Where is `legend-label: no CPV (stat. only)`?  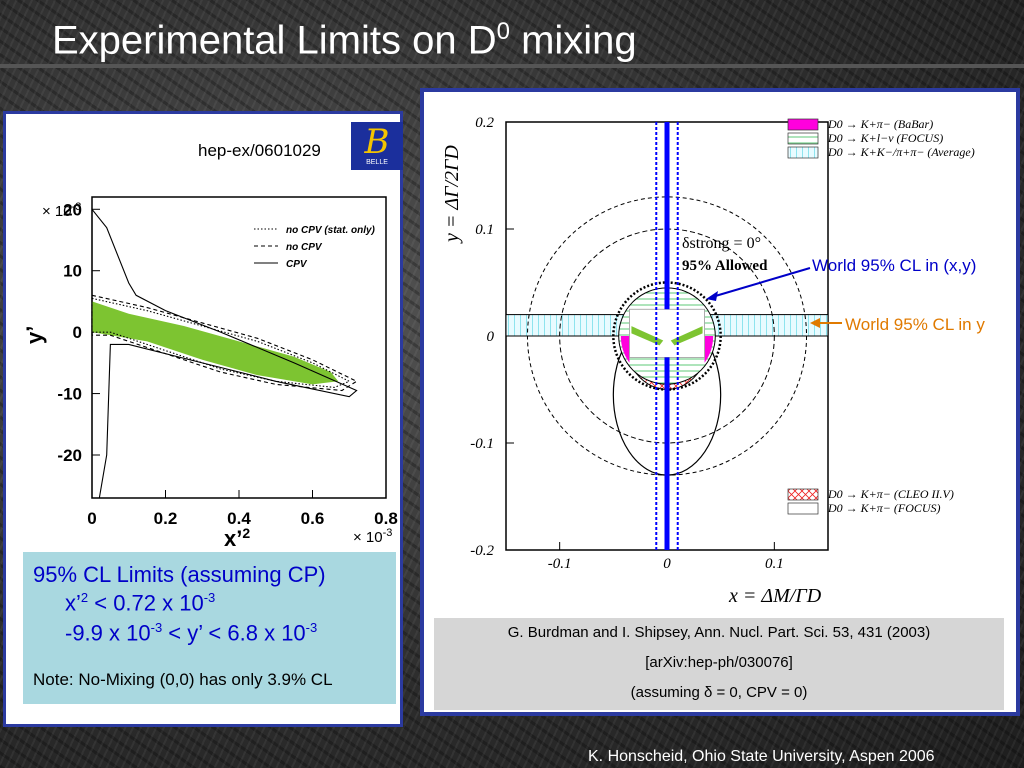
legend-label: no CPV (stat. only) is located at coordinates (331, 230).